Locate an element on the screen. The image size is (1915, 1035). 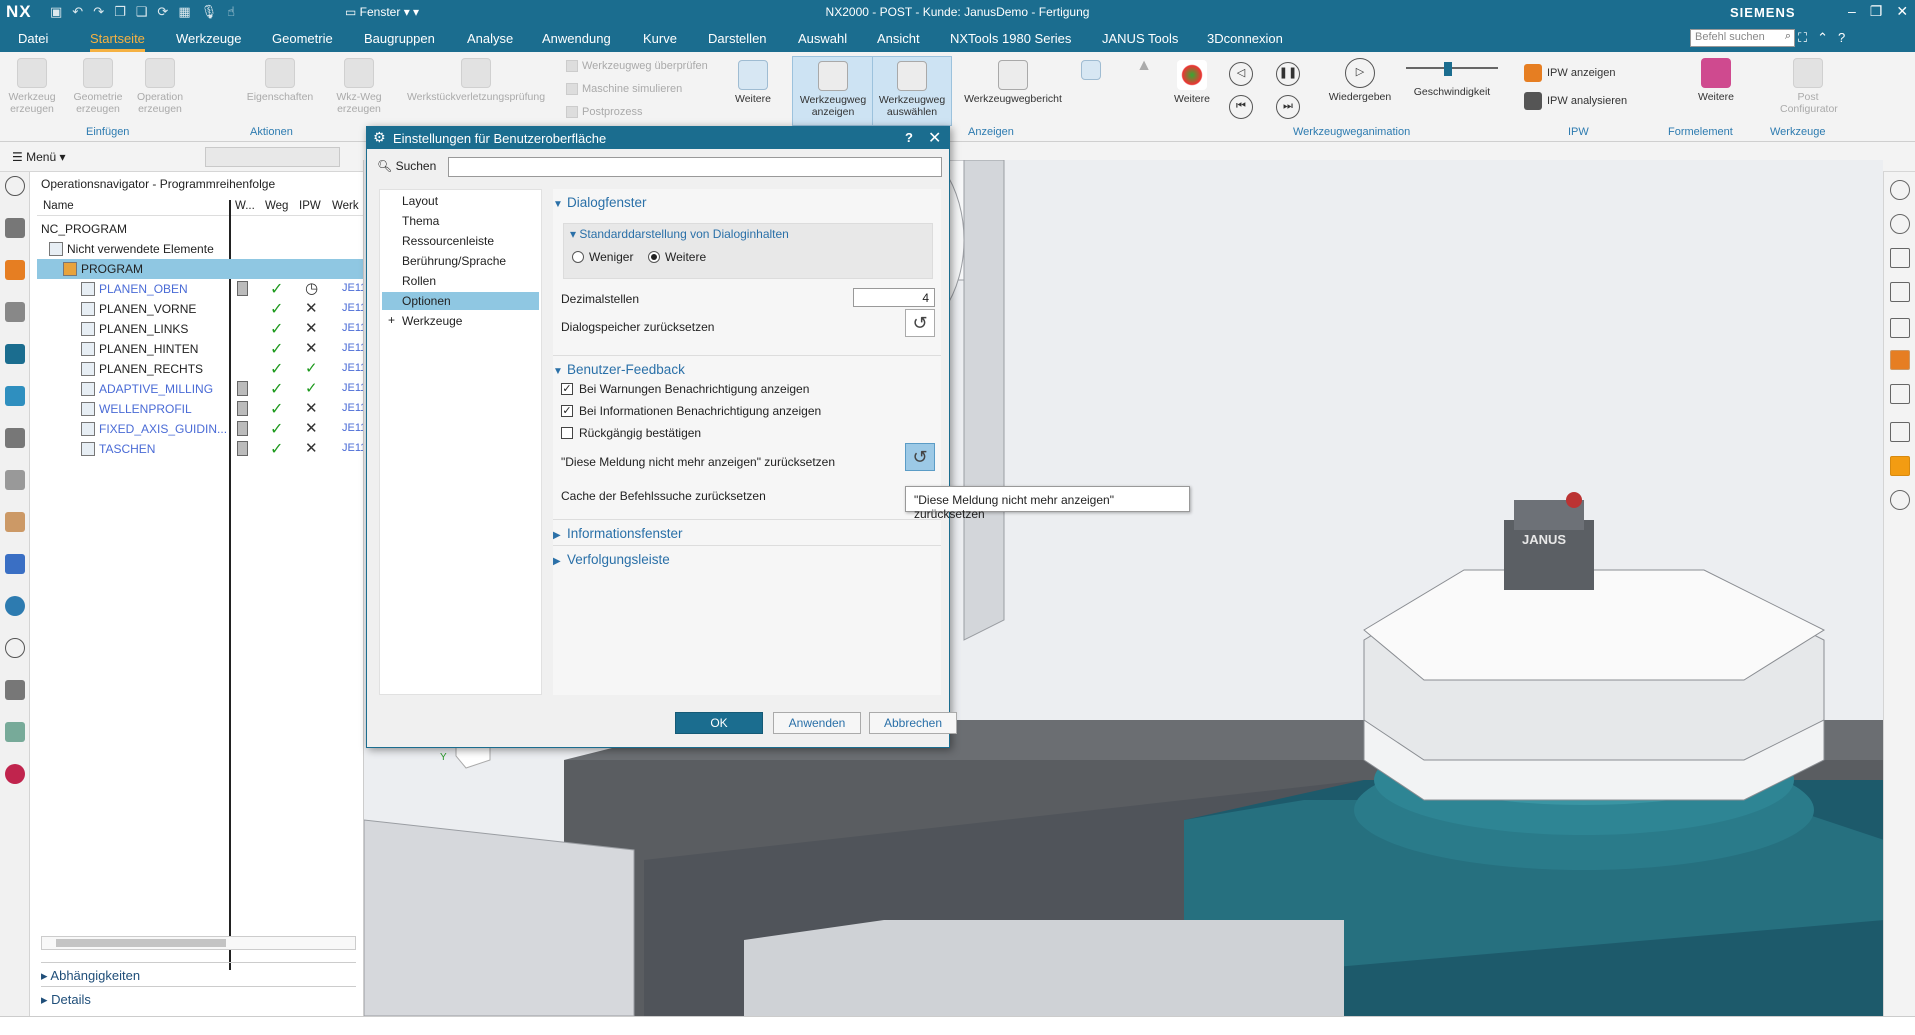
roles-icon is located at coordinates (15, 774).